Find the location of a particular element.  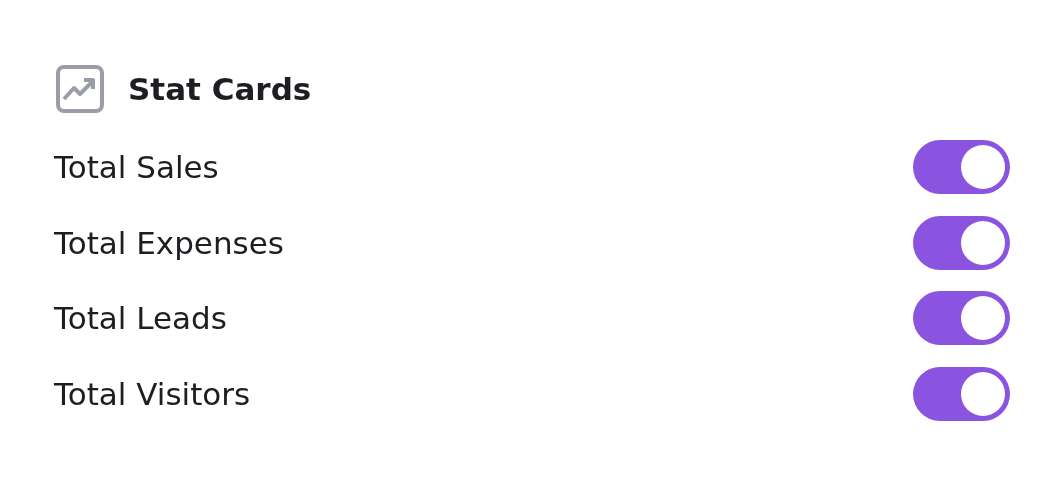

toggle-label: Total Expenses is located at coordinates (169, 242).